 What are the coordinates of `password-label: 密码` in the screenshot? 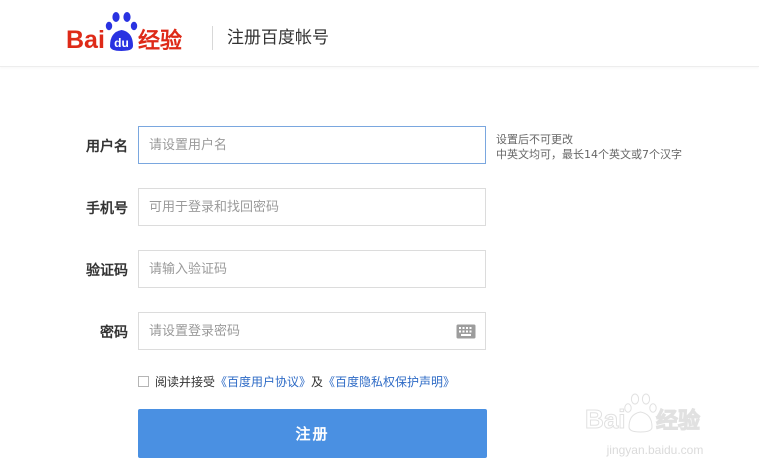 It's located at (114, 333).